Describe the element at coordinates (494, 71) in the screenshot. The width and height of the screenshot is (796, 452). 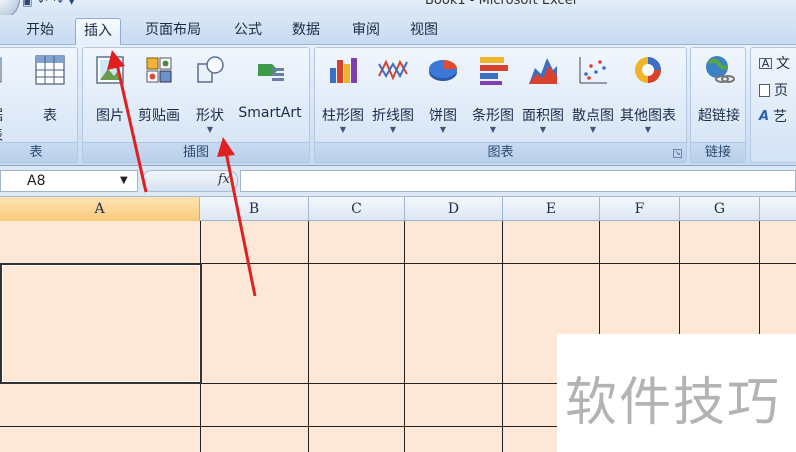
I see `bar-chart-icon` at that location.